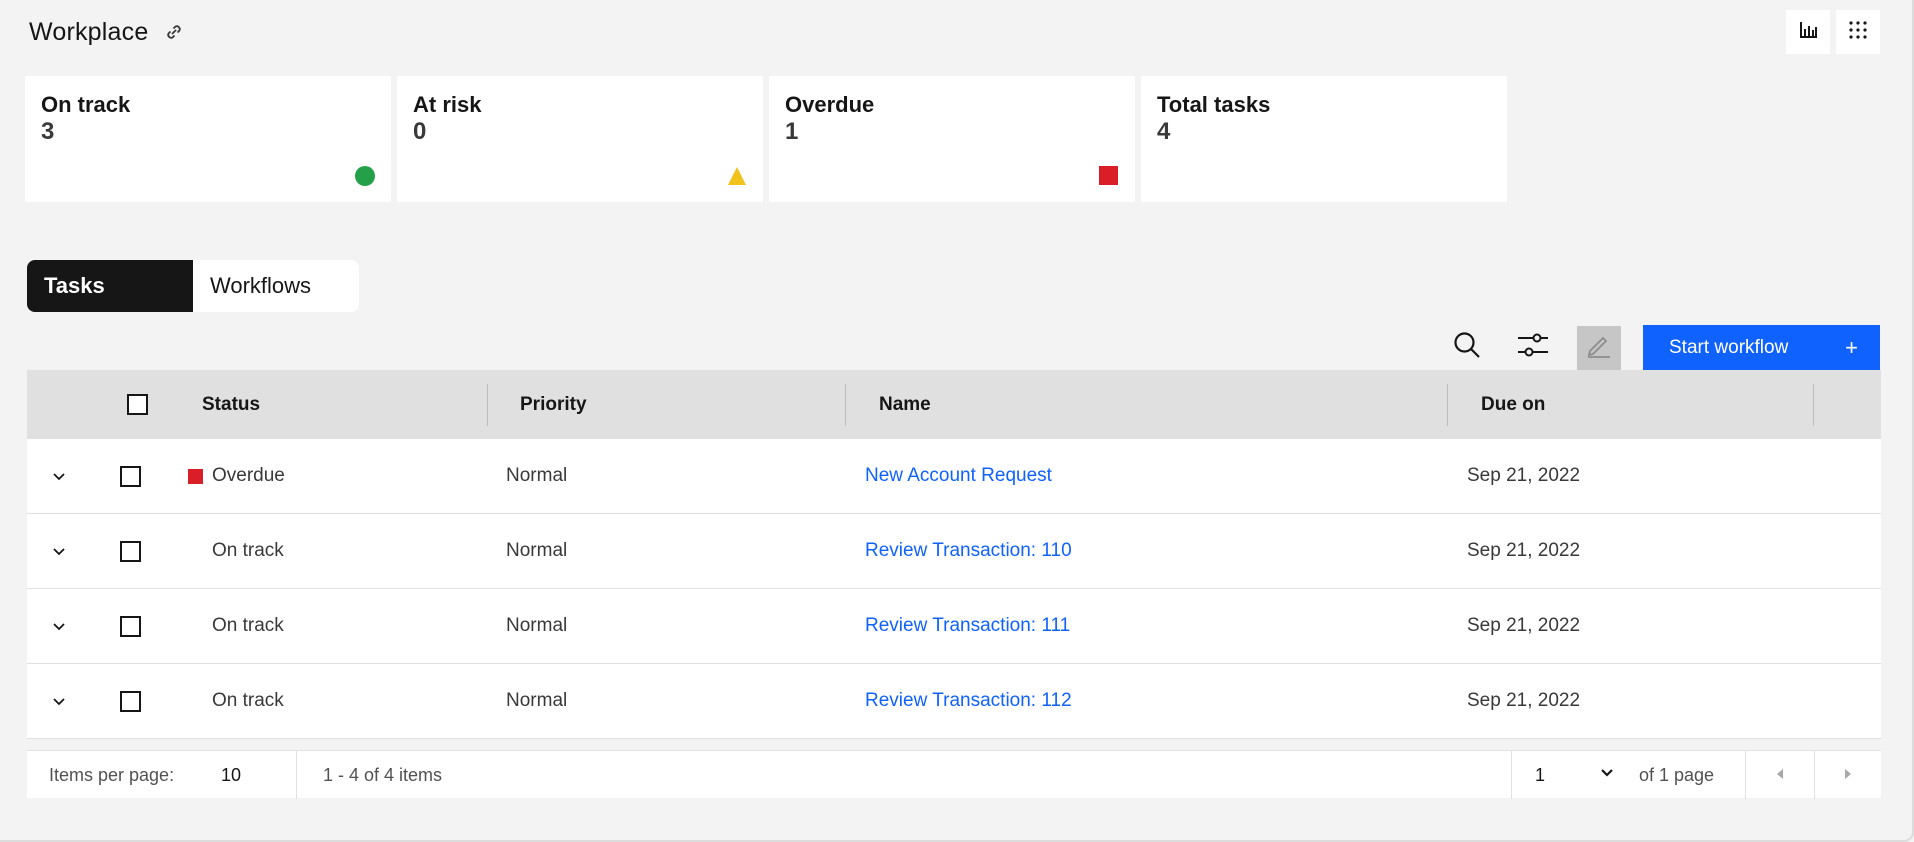 The image size is (1914, 842). I want to click on edit-button, so click(1599, 347).